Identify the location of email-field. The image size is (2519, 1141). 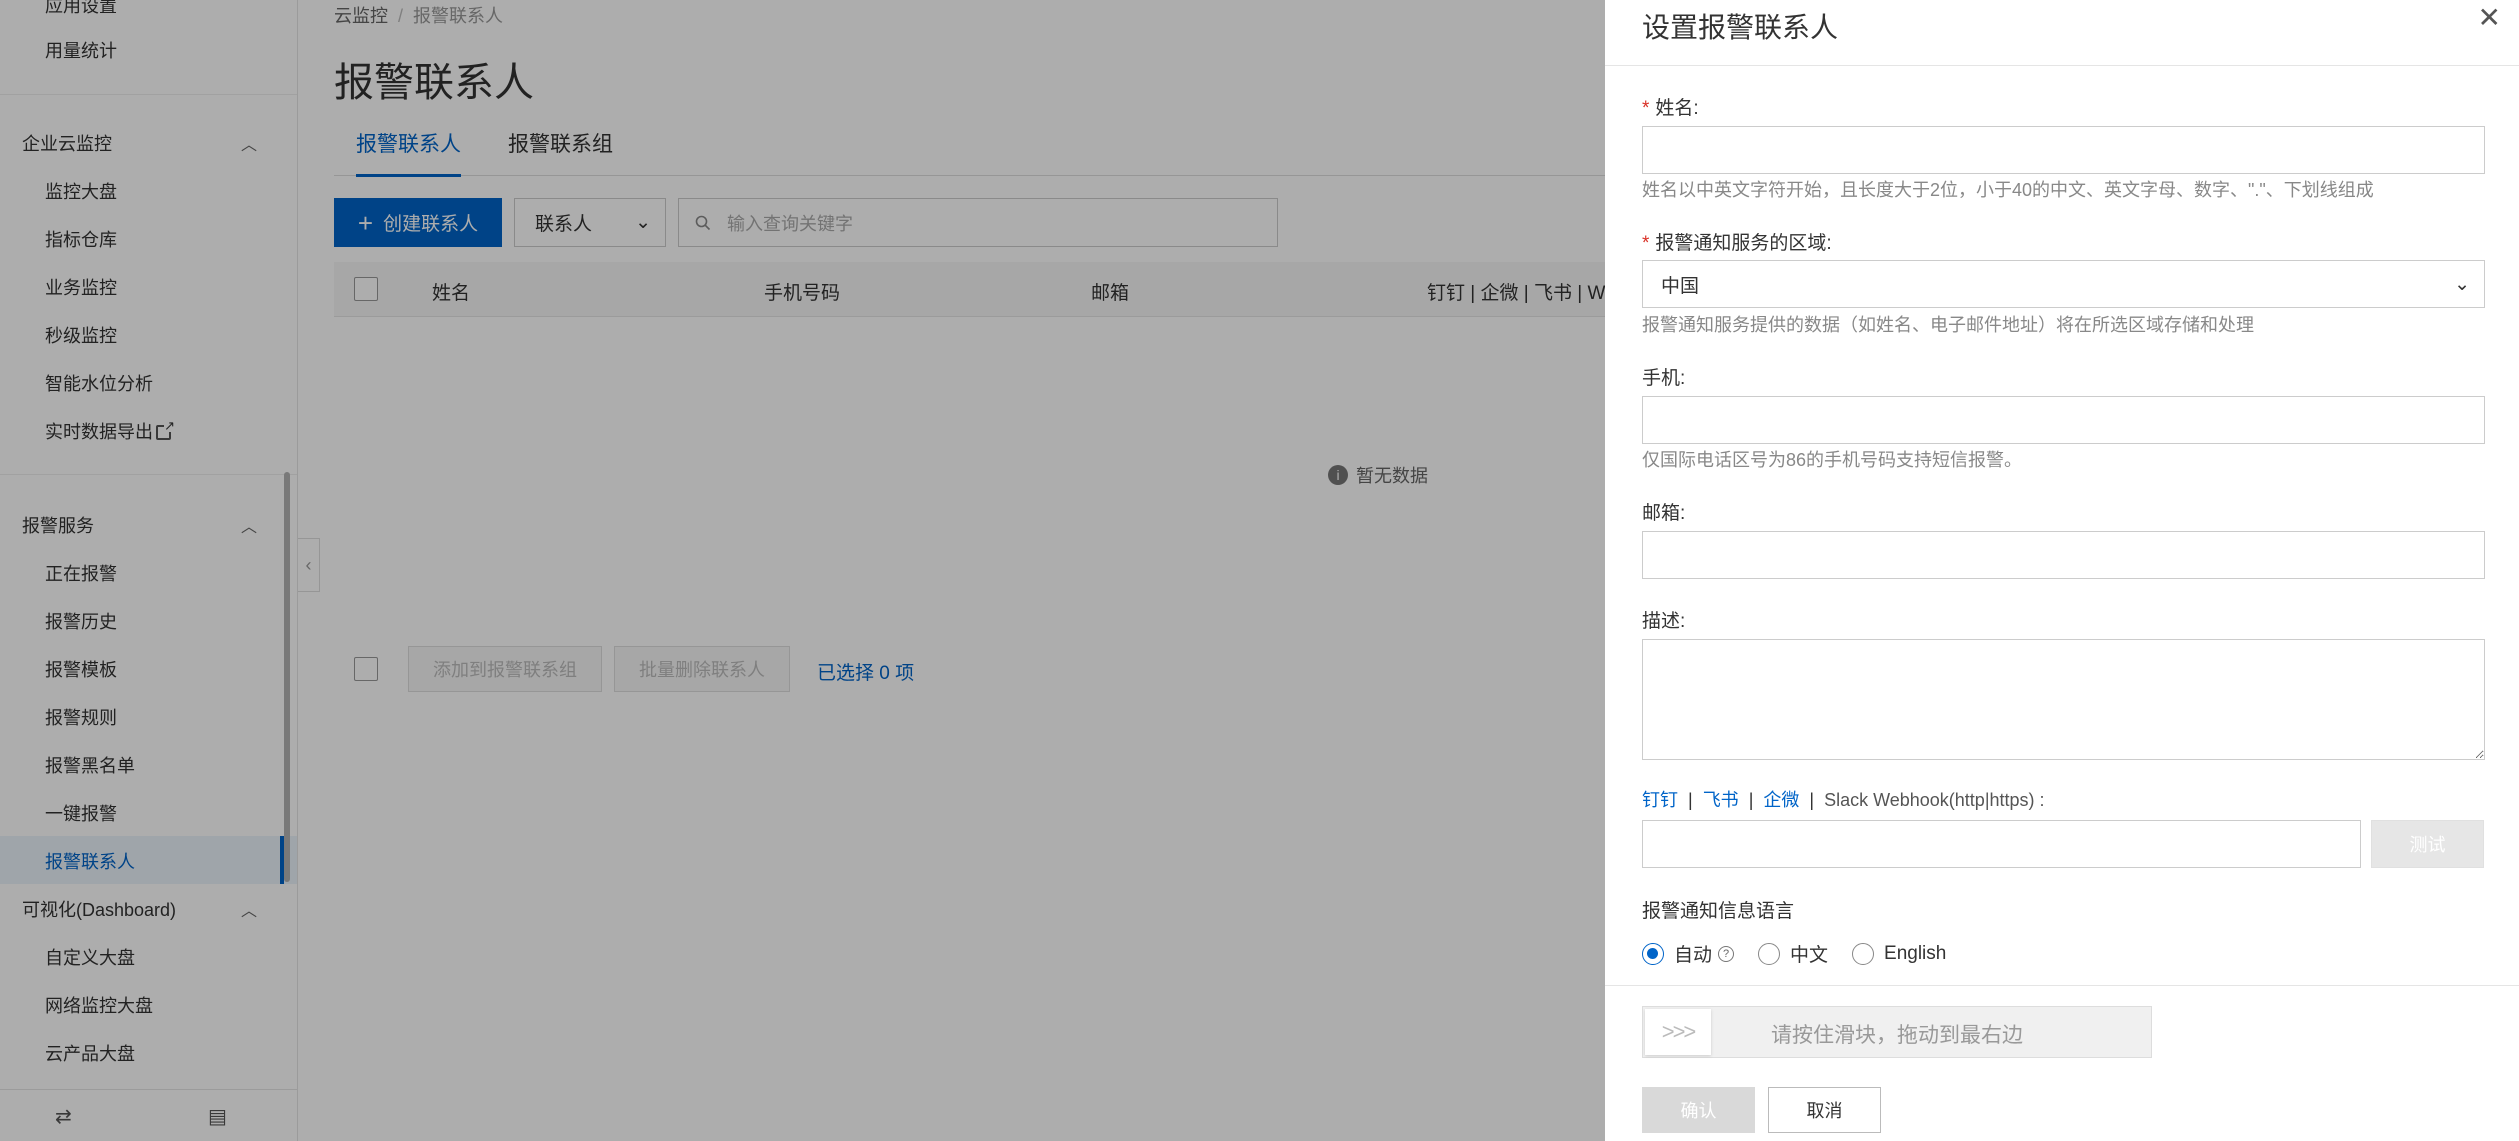
(2063, 555).